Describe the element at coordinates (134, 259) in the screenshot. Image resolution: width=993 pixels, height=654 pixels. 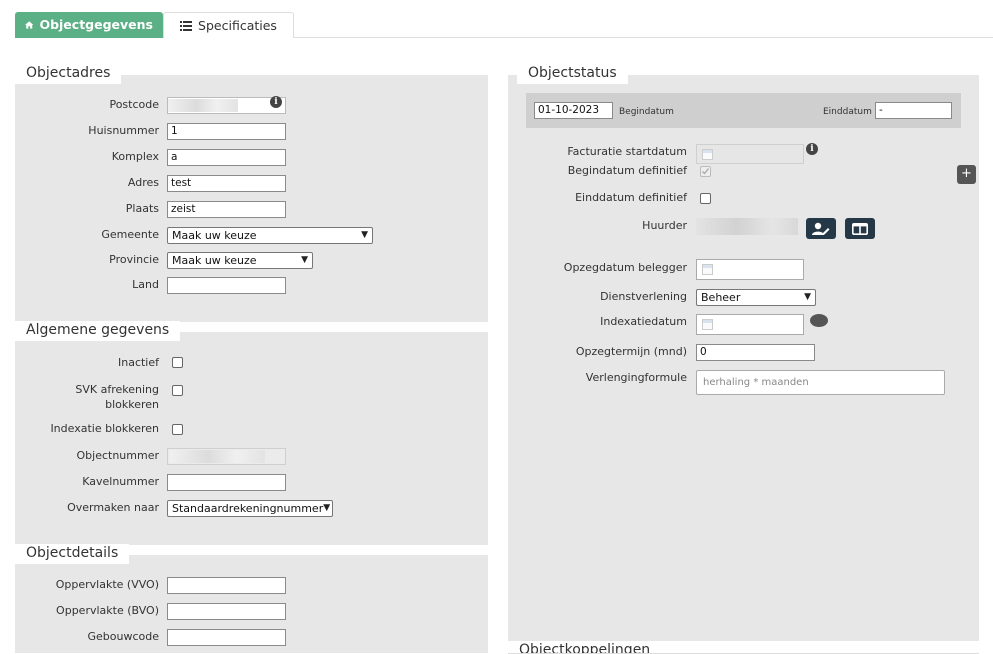
I see `provincie-label: Provincie` at that location.